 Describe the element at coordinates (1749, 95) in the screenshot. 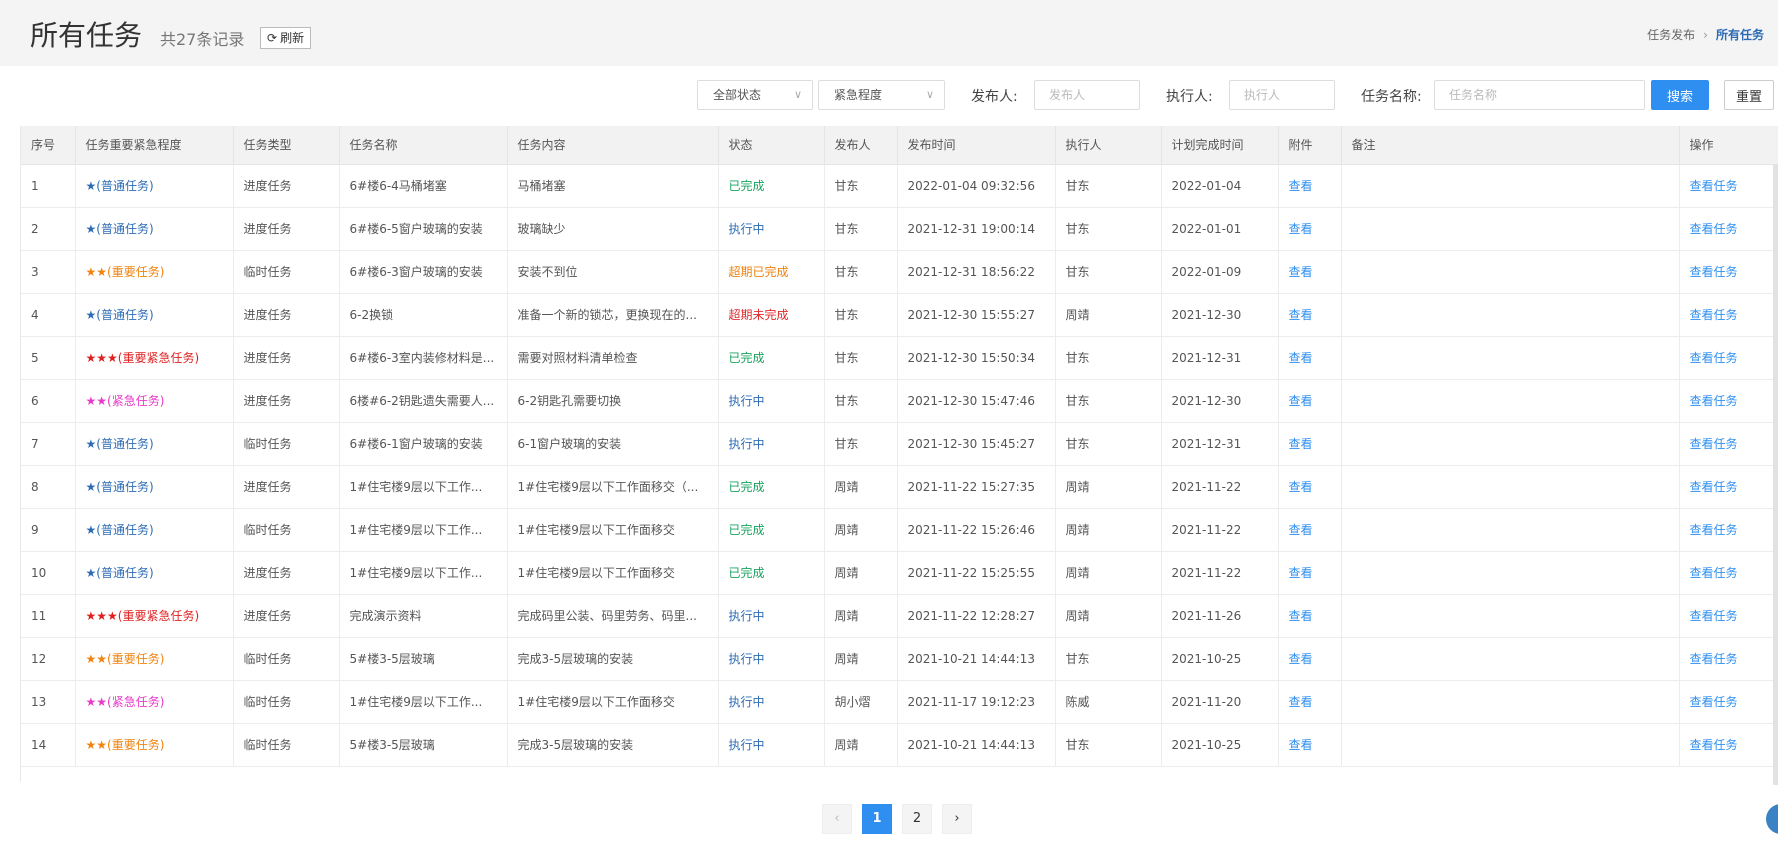

I see `reset-button: 重置` at that location.